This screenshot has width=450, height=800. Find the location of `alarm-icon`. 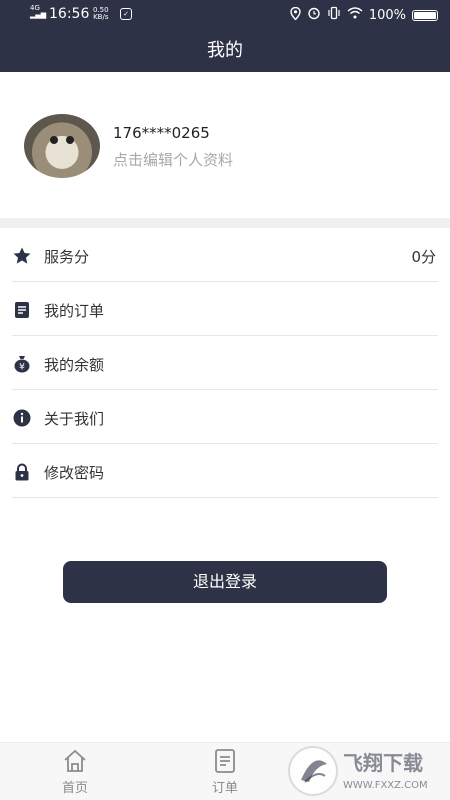

alarm-icon is located at coordinates (314, 15).